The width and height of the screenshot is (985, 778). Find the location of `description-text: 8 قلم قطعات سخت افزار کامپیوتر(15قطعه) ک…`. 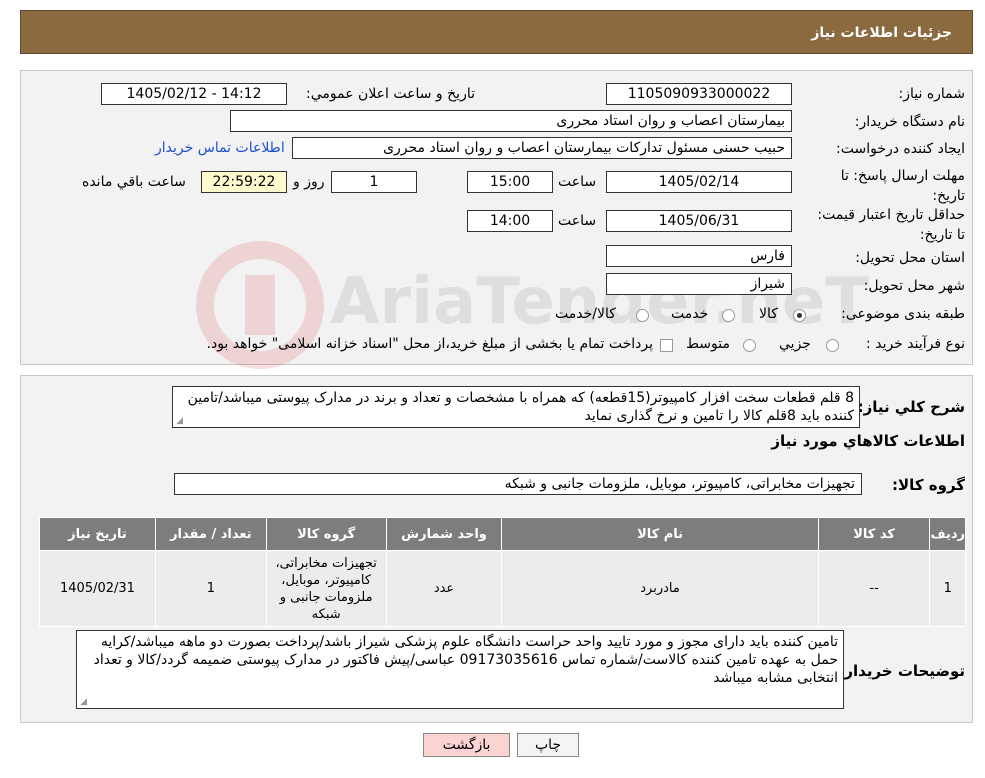

description-text: 8 قلم قطعات سخت افزار کامپیوتر(15قطعه) ک… is located at coordinates (520, 407).